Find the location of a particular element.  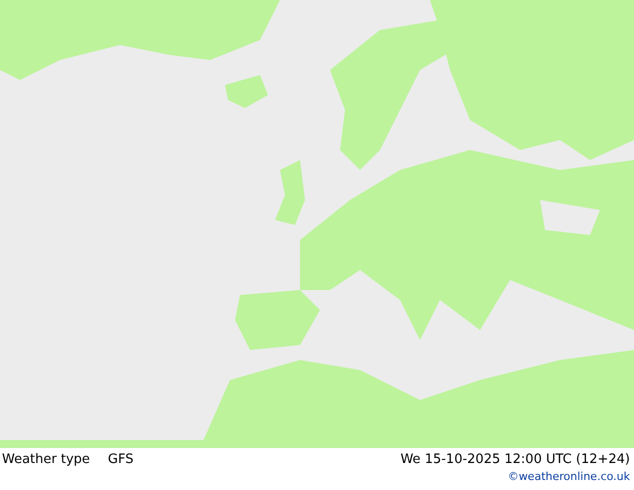

map-title: Weather type is located at coordinates (46, 460).